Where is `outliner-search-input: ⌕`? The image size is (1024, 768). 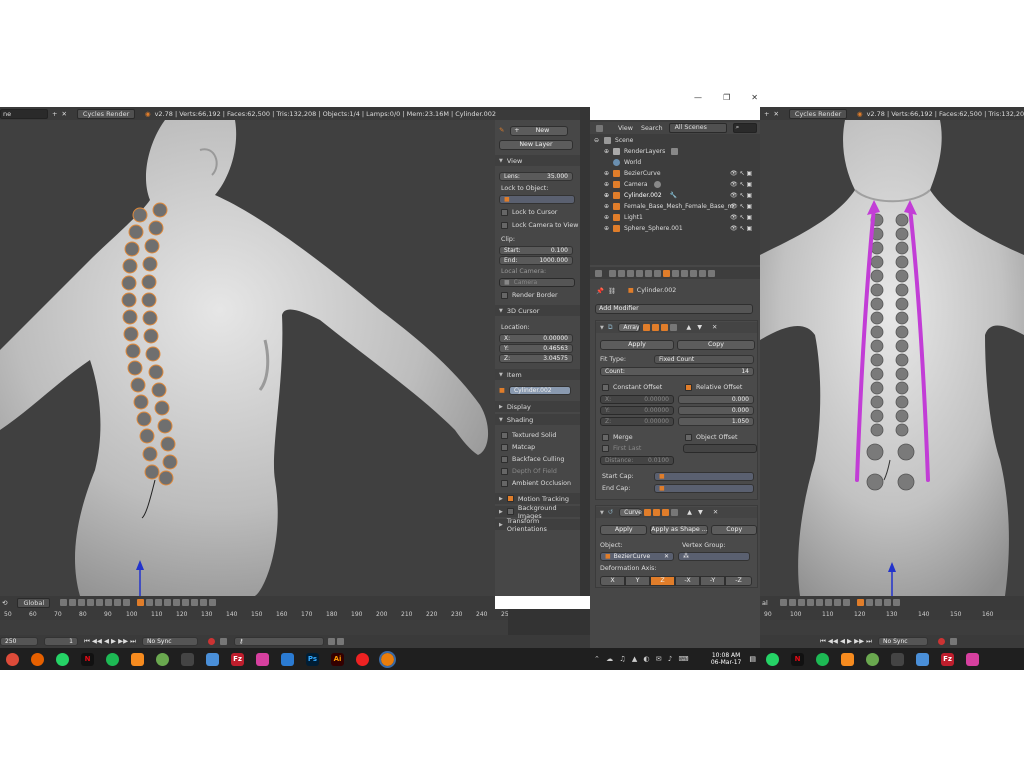
outliner-search-input: ⌕ is located at coordinates (744, 128).